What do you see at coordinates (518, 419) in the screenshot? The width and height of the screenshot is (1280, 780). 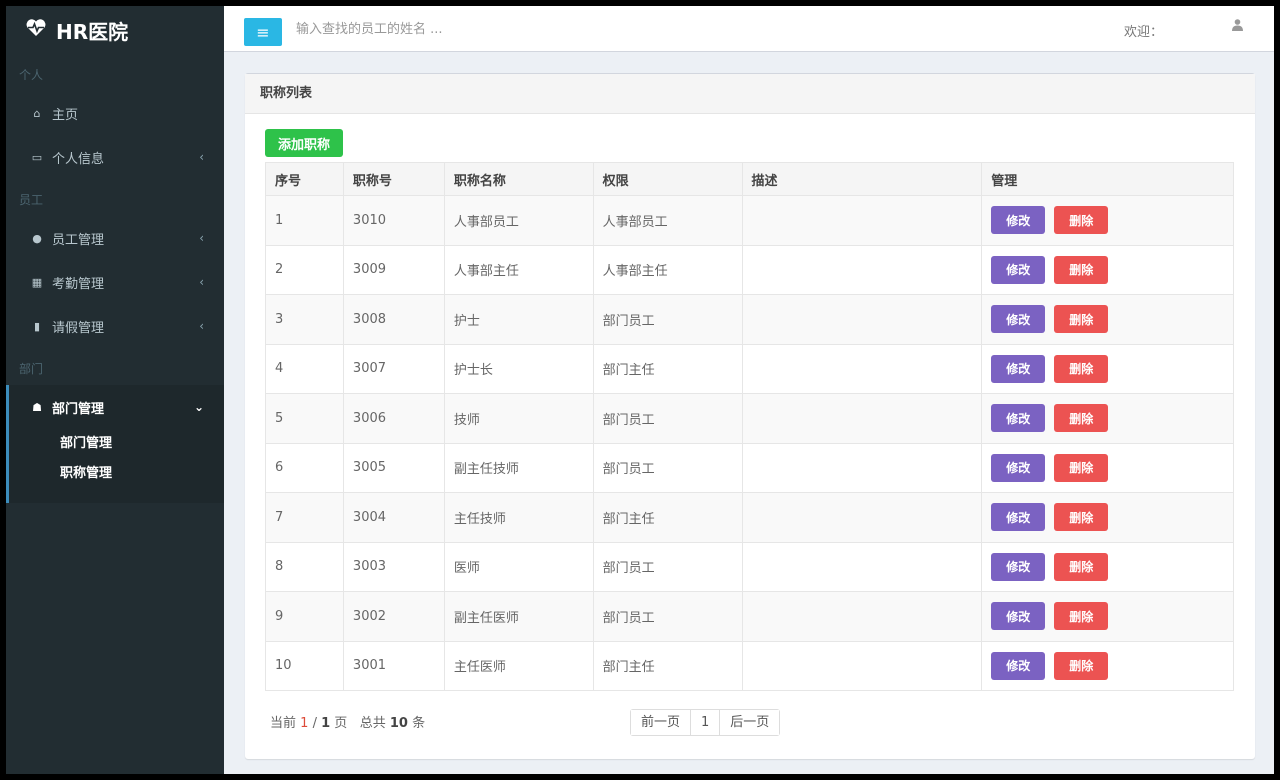 I see `cell-name: 技师` at bounding box center [518, 419].